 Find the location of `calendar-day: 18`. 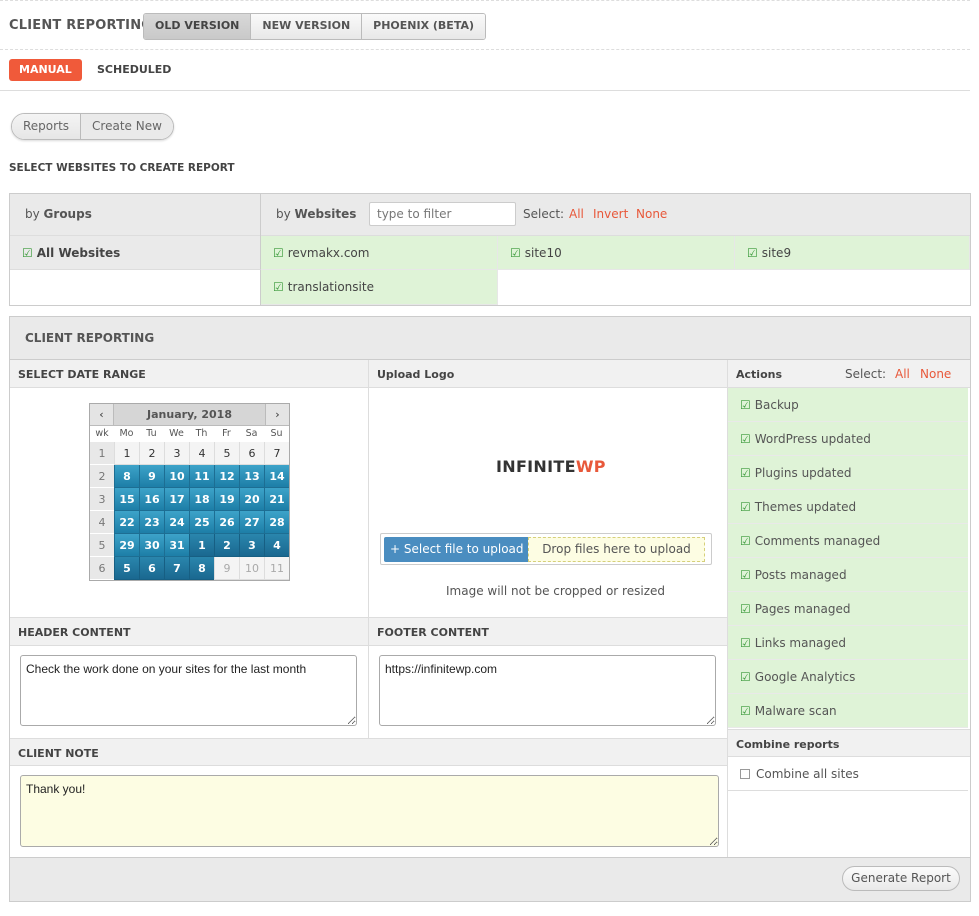

calendar-day: 18 is located at coordinates (201, 499).